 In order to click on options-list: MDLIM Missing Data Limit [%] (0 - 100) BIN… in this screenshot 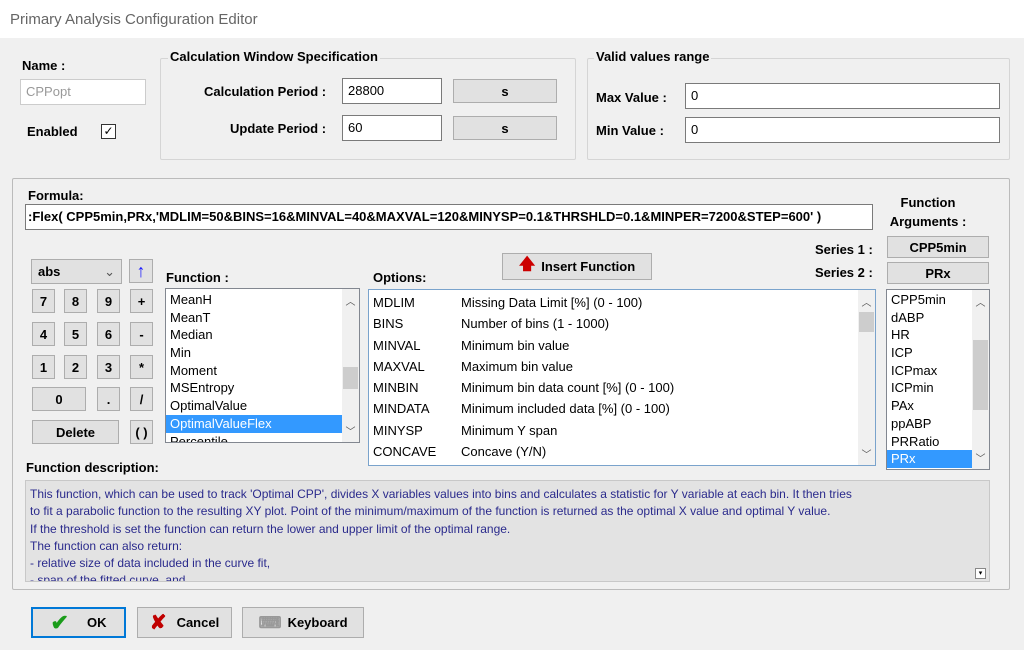, I will do `click(622, 377)`.